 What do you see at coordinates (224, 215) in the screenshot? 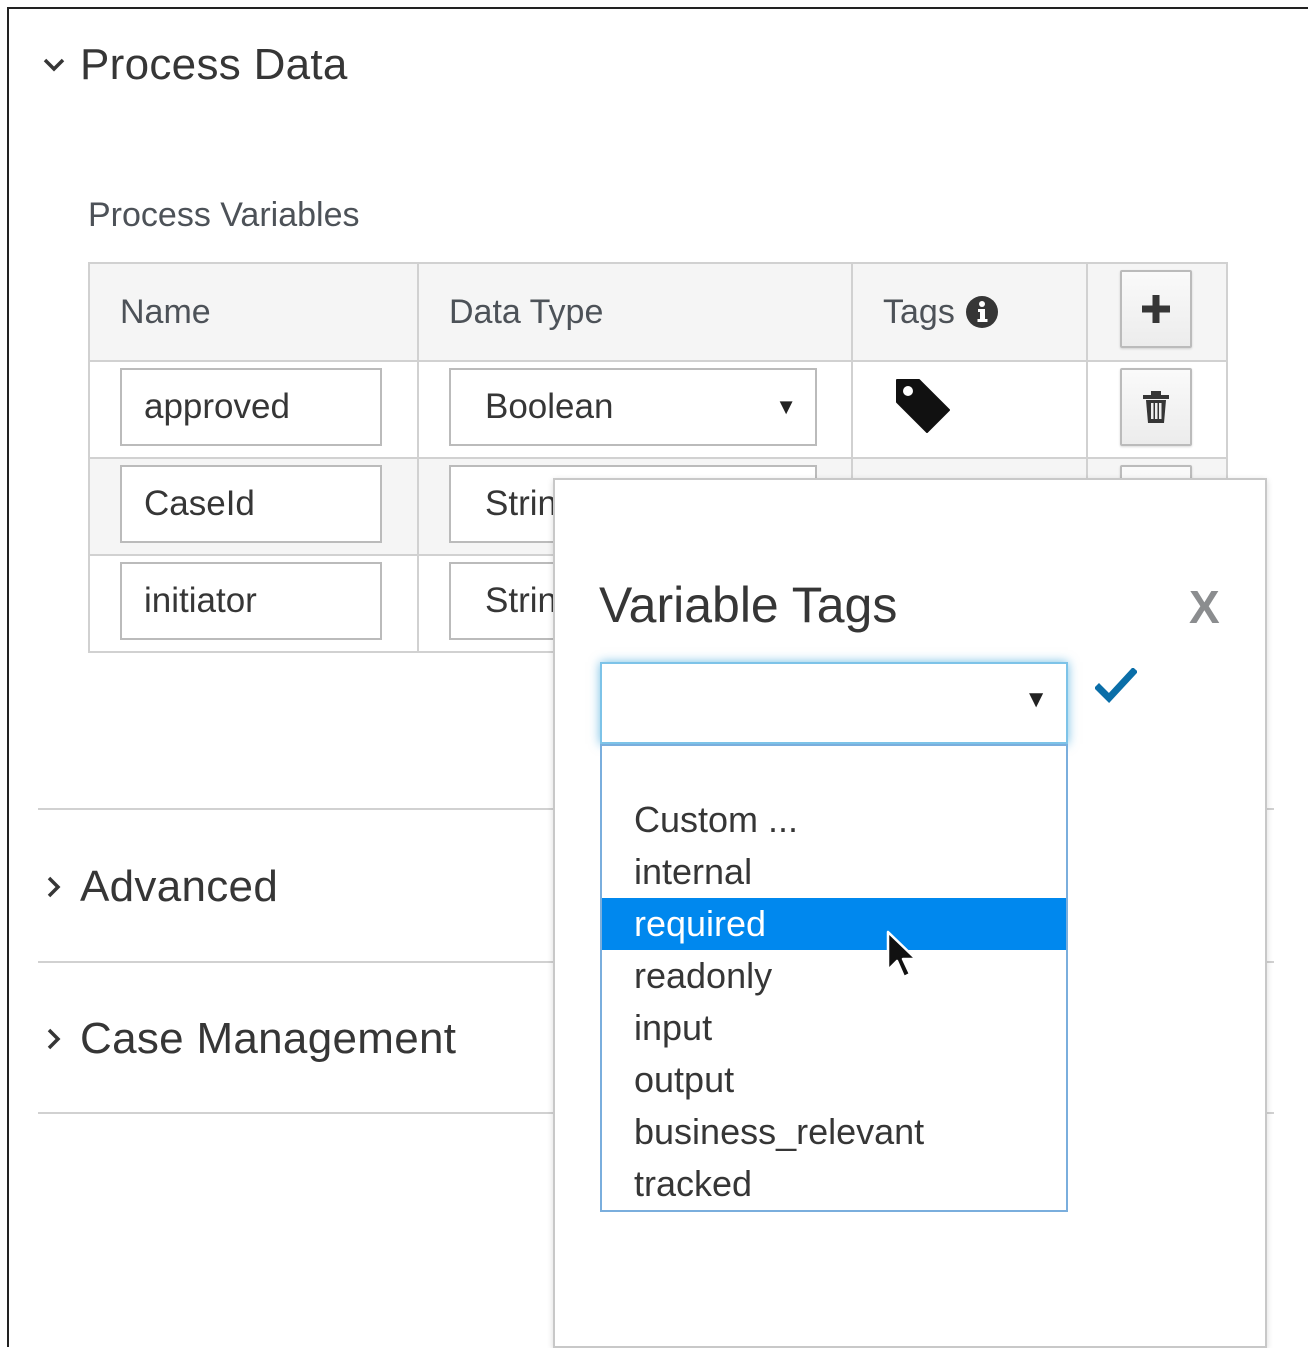
I see `process-variables-label: Process Variables` at bounding box center [224, 215].